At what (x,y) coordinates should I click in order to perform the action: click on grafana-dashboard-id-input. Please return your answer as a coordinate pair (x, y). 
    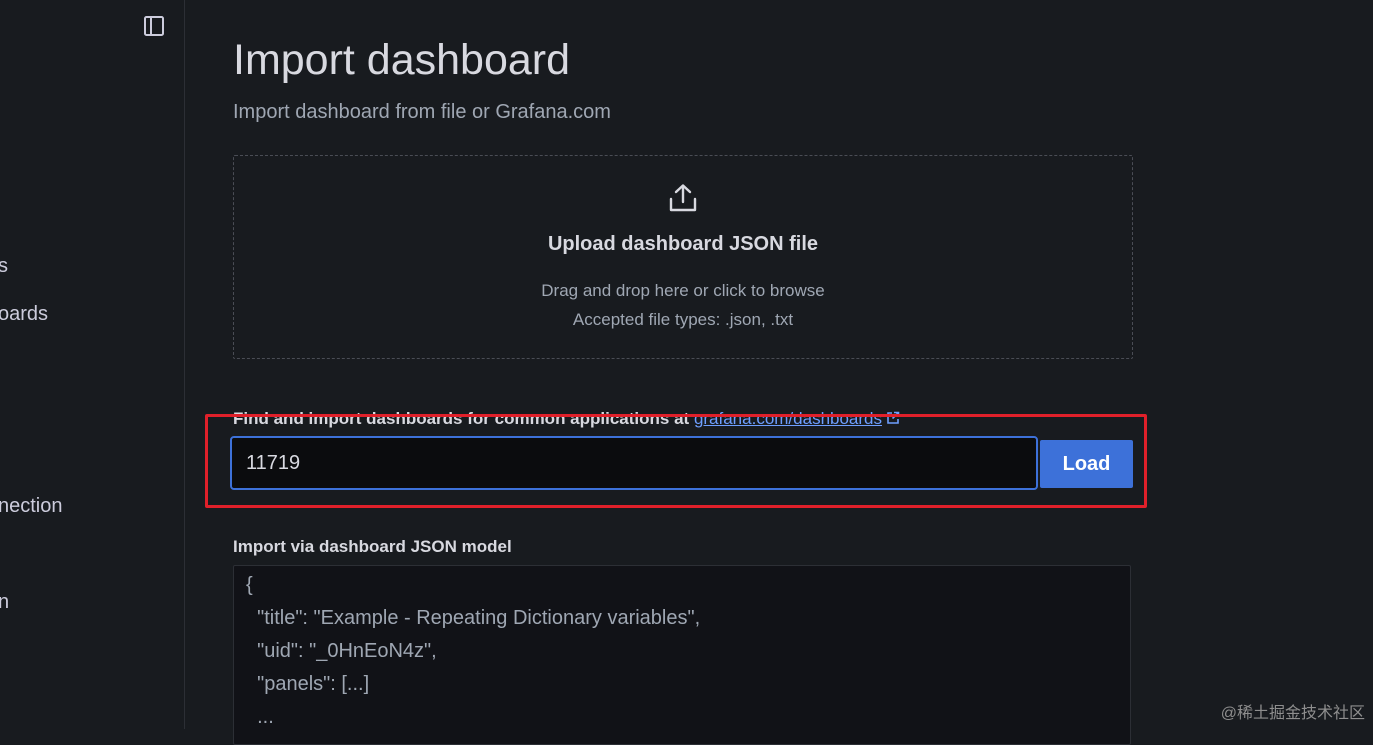
    Looking at the image, I should click on (634, 463).